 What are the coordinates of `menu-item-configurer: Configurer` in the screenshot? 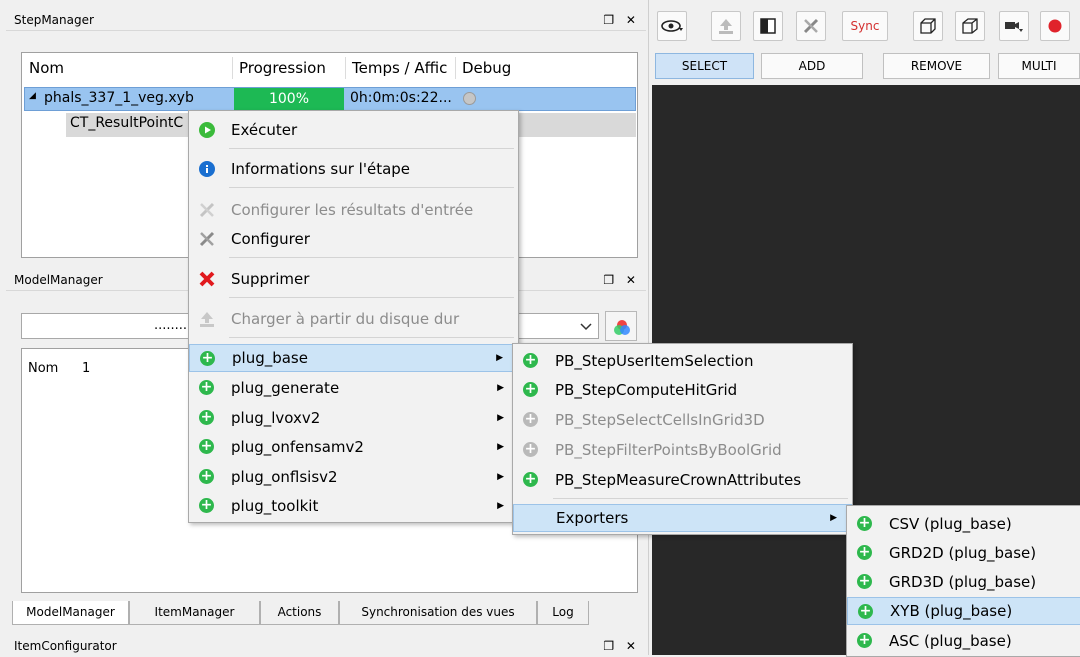 It's located at (353, 239).